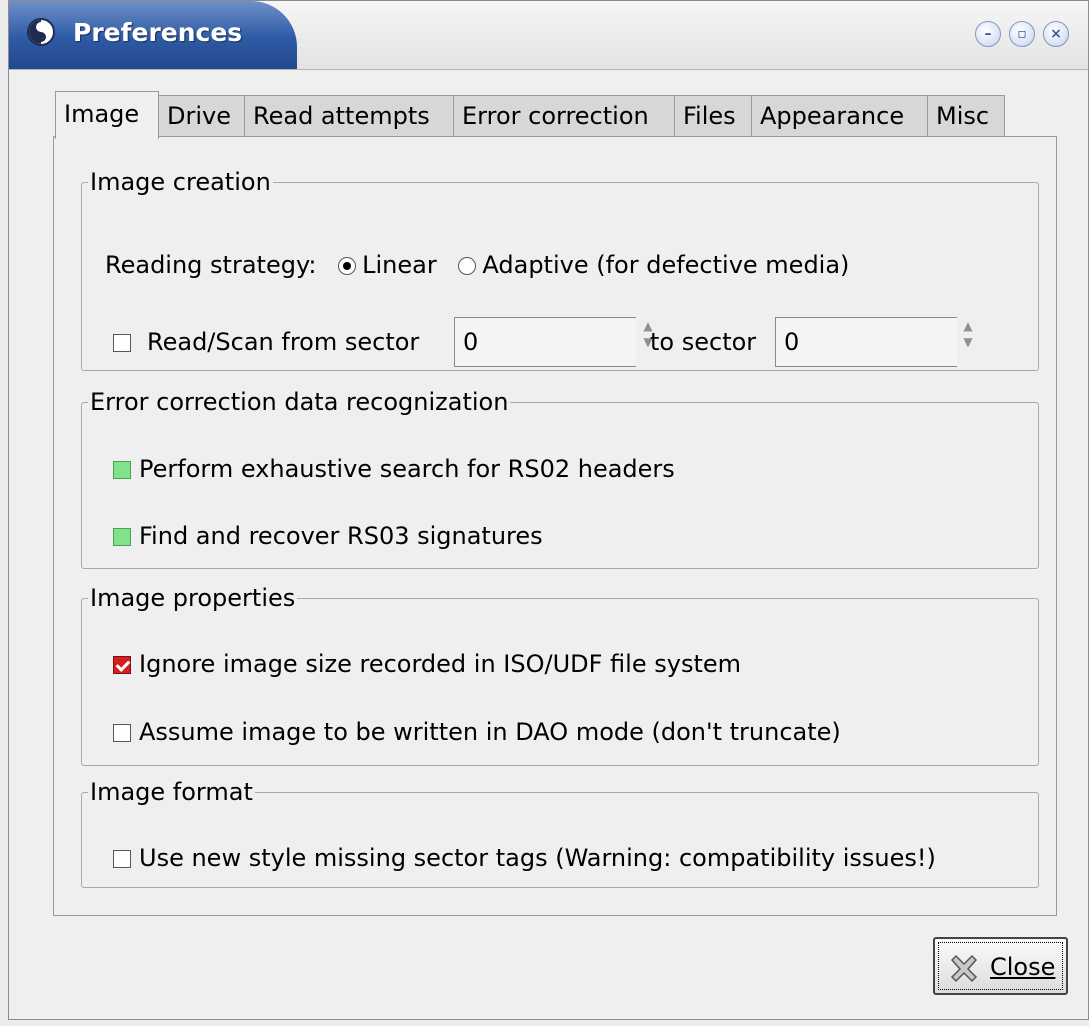 The height and width of the screenshot is (1026, 1089). What do you see at coordinates (211, 265) in the screenshot?
I see `reading-strategy-label: Reading strategy:` at bounding box center [211, 265].